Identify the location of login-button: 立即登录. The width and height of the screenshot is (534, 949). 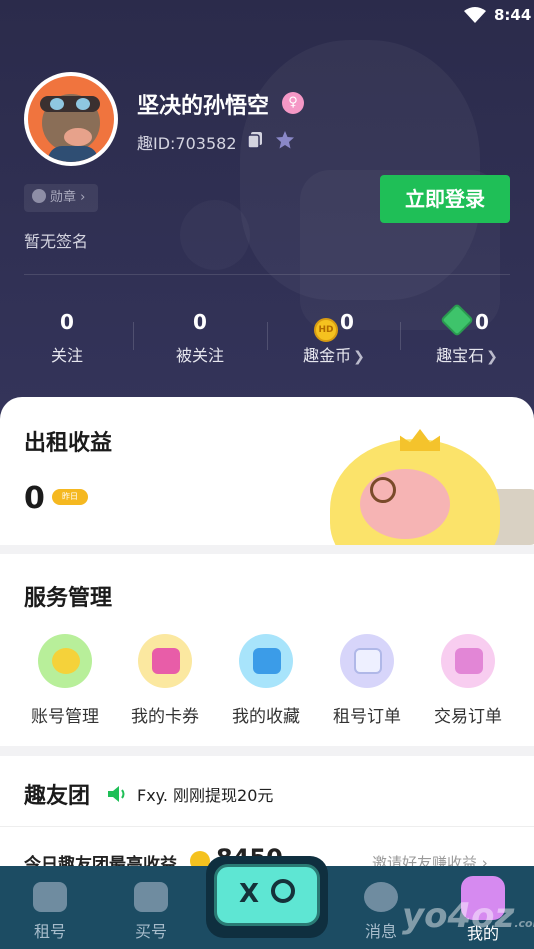
(445, 199).